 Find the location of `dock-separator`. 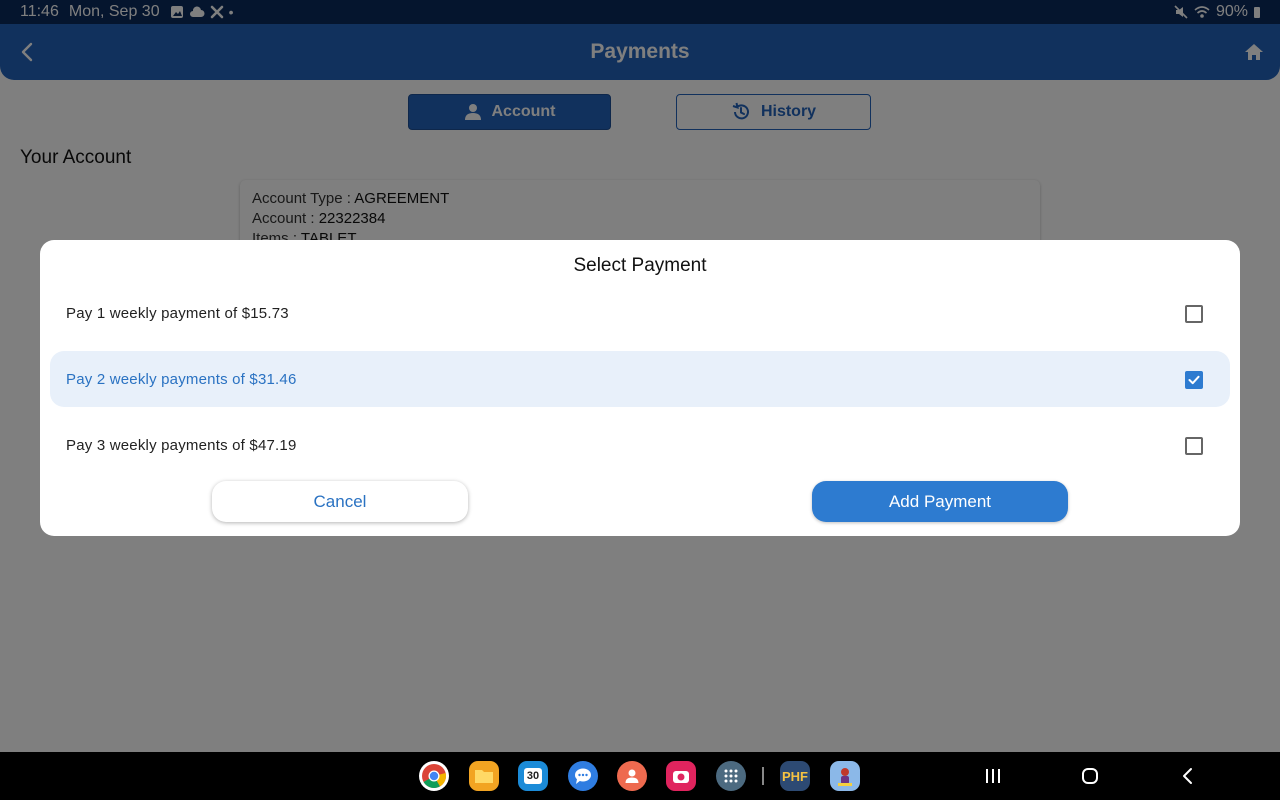

dock-separator is located at coordinates (763, 776).